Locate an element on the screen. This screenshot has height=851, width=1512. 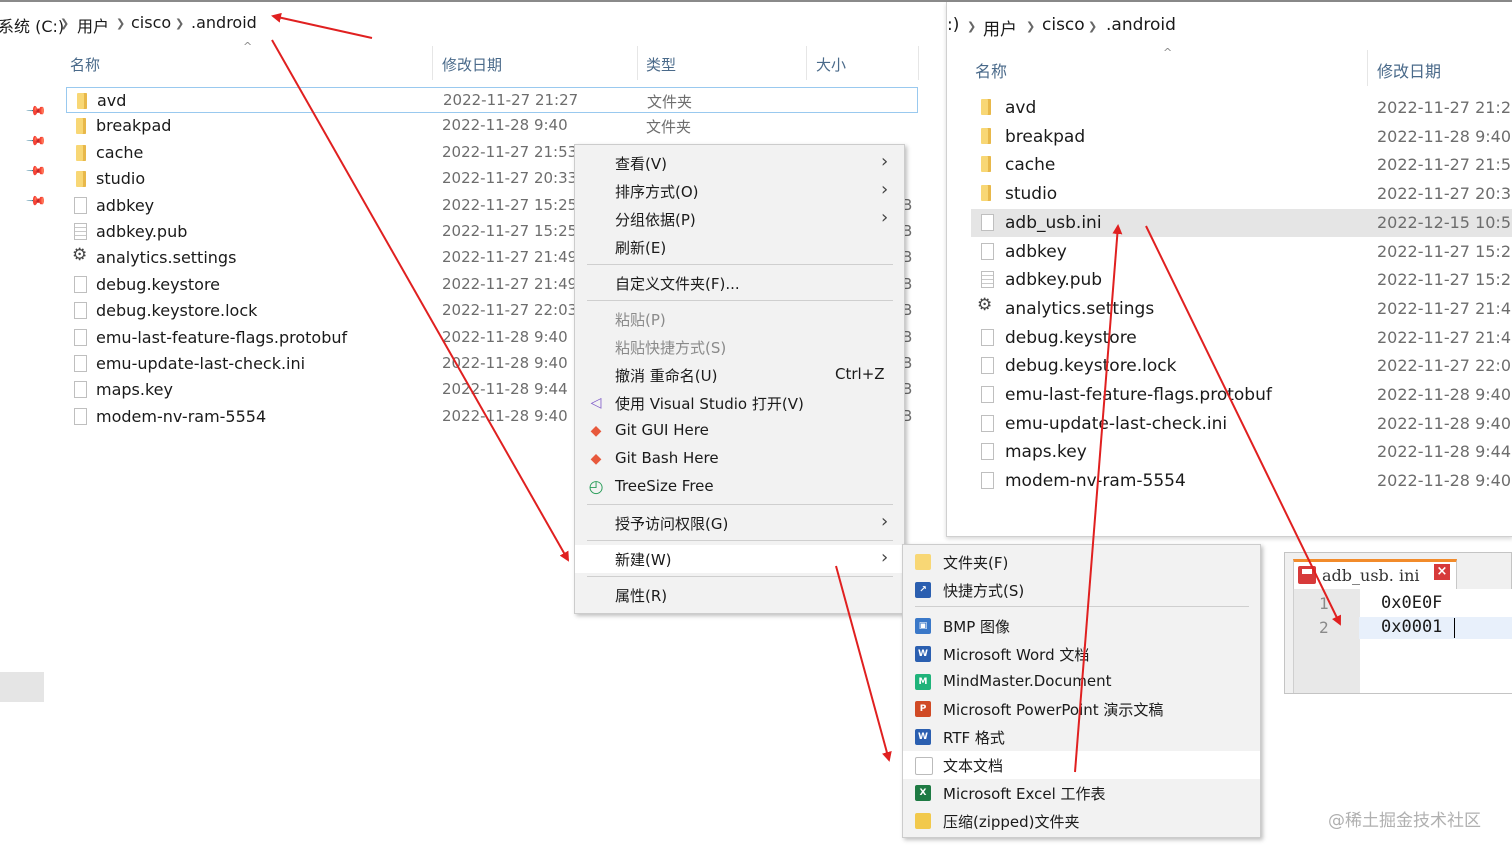
menu-item-paste: 粘贴(P) is located at coordinates (739, 319).